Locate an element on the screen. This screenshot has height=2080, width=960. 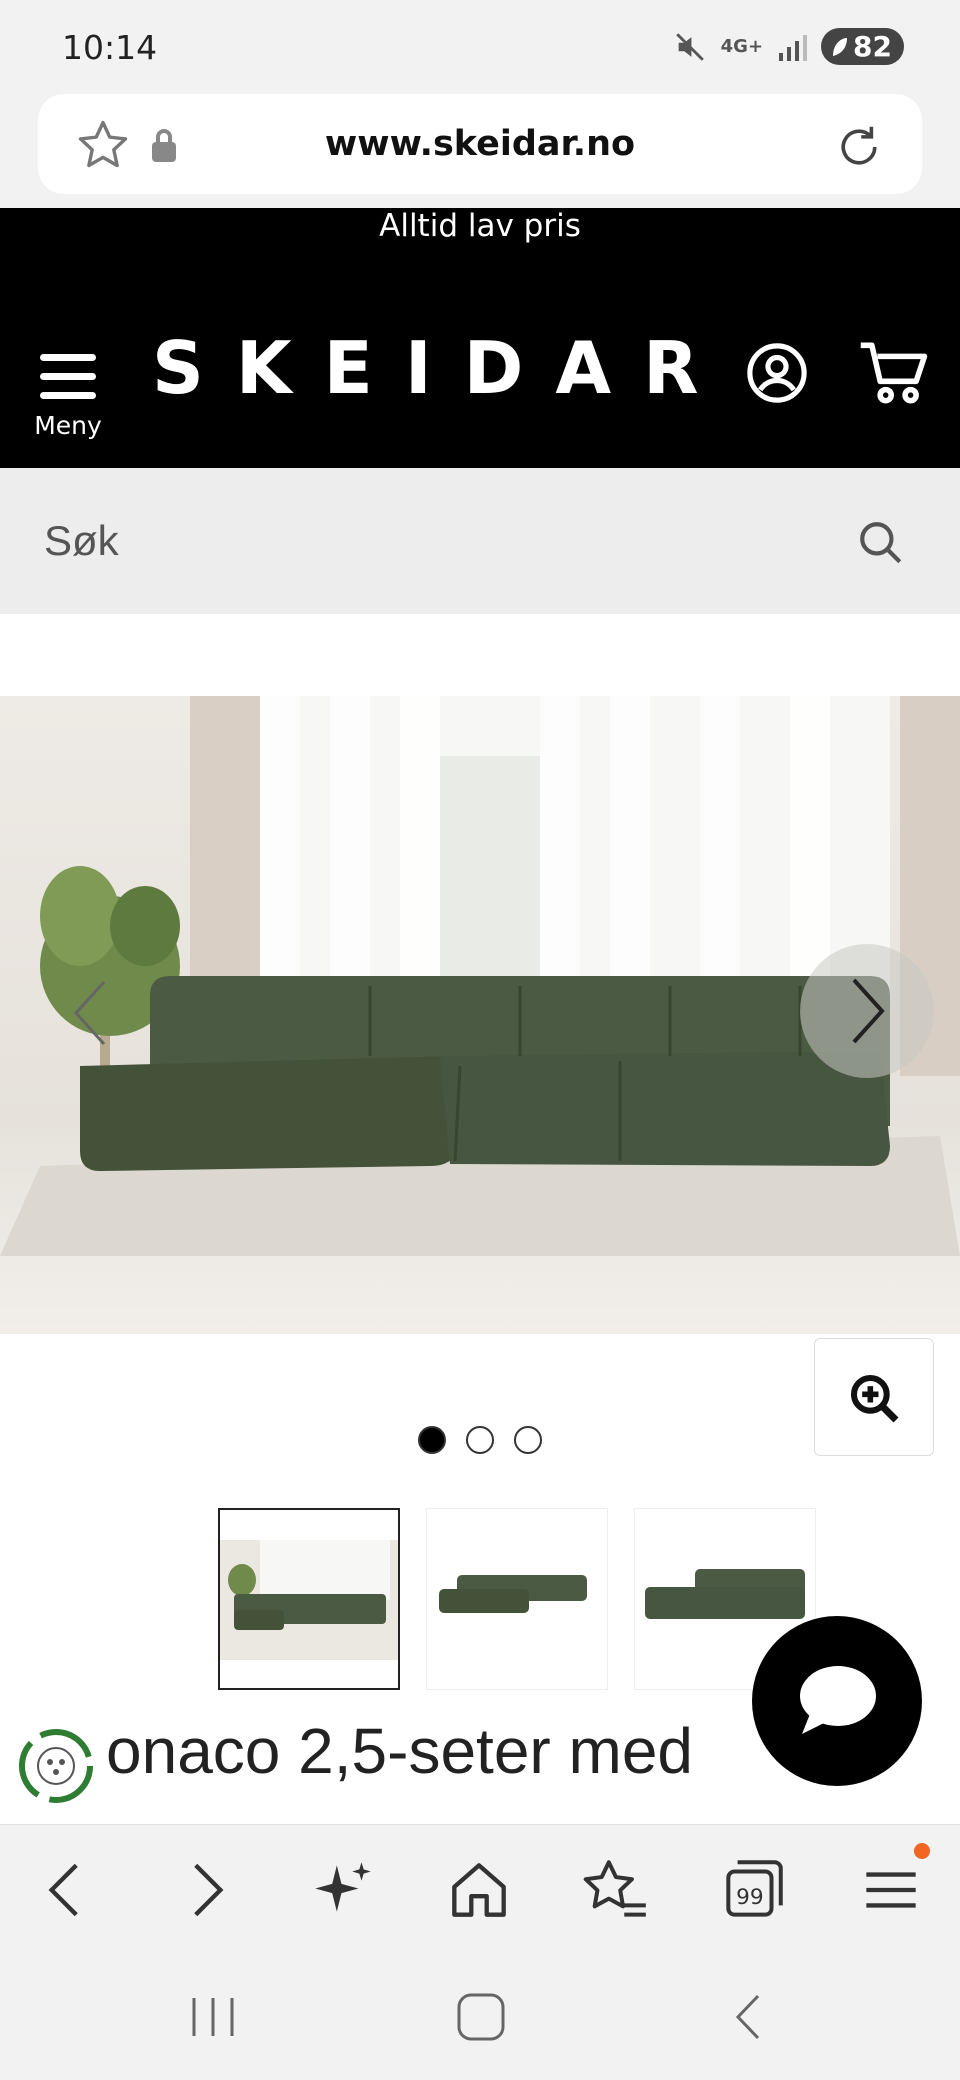
url-bar: www.skeidar.no is located at coordinates (480, 144).